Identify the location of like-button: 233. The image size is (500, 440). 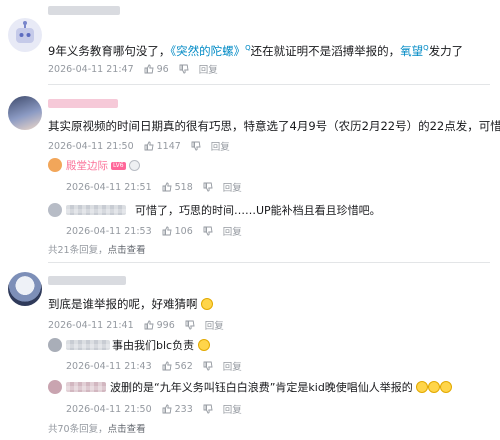
(177, 409).